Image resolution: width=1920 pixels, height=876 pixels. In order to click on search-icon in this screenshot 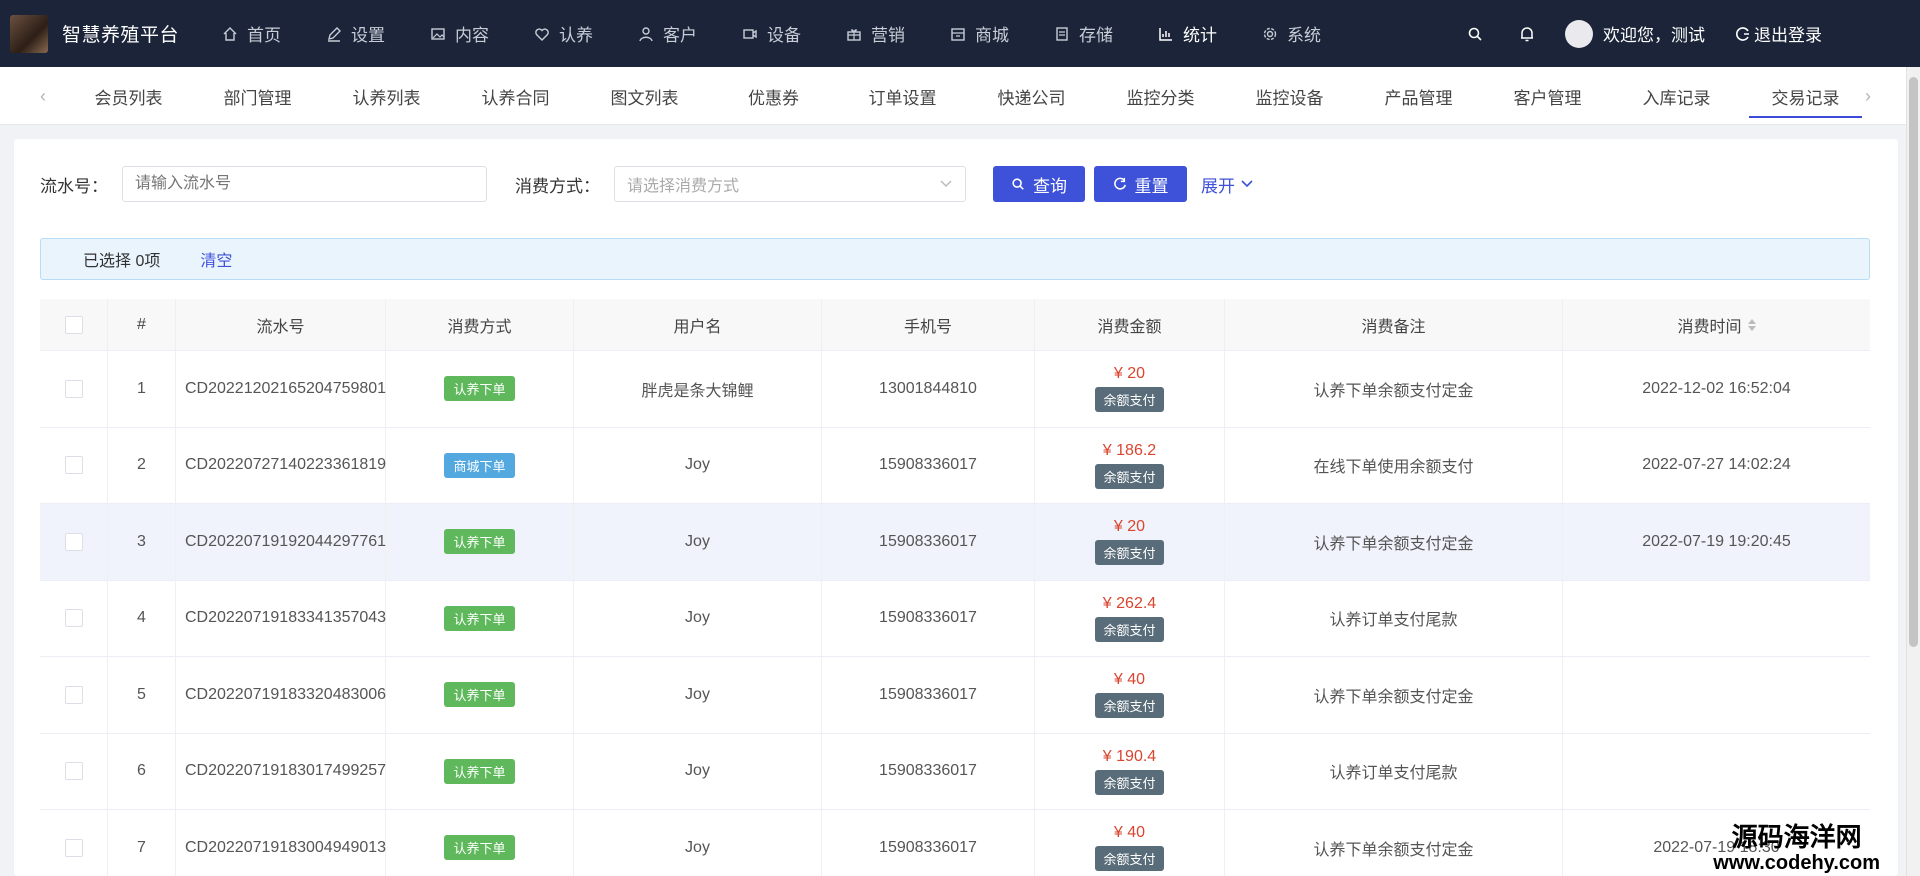, I will do `click(1475, 34)`.